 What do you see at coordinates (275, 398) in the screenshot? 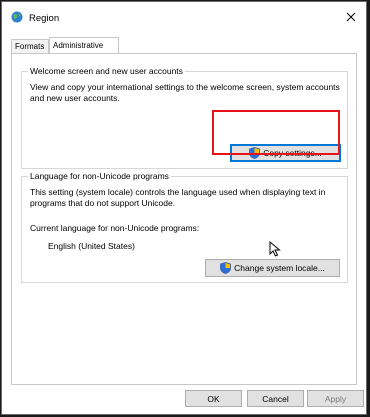
I see `cancel-button: Cancel` at bounding box center [275, 398].